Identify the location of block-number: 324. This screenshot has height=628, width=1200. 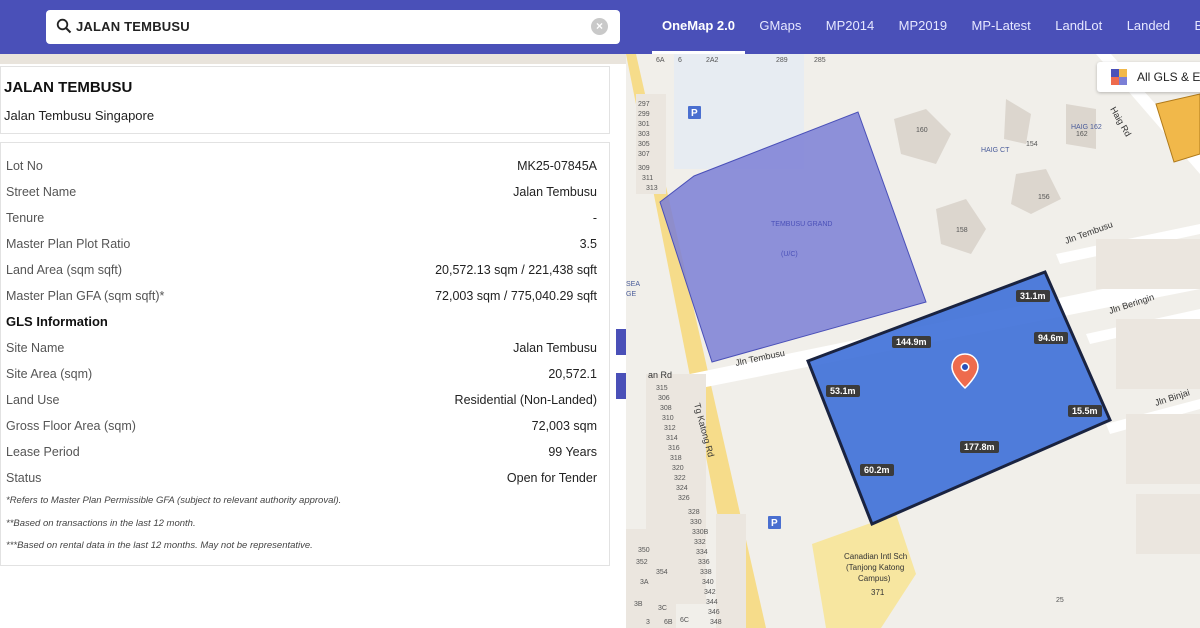
(682, 488).